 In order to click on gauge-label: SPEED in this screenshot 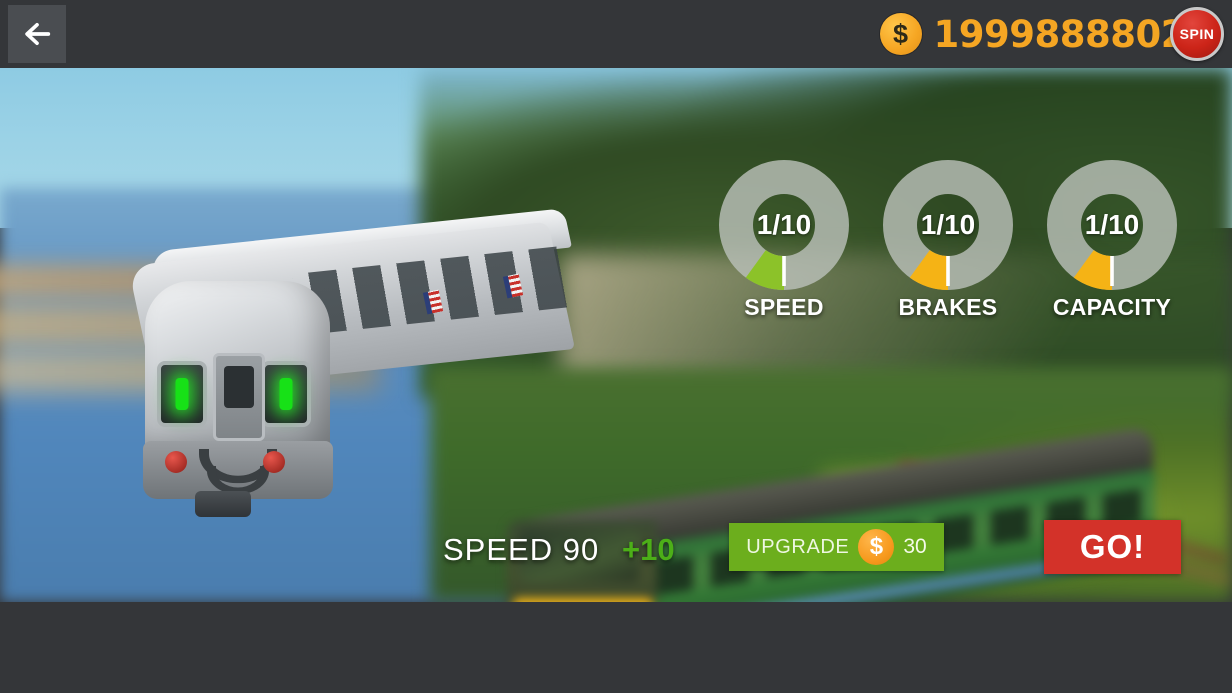, I will do `click(784, 307)`.